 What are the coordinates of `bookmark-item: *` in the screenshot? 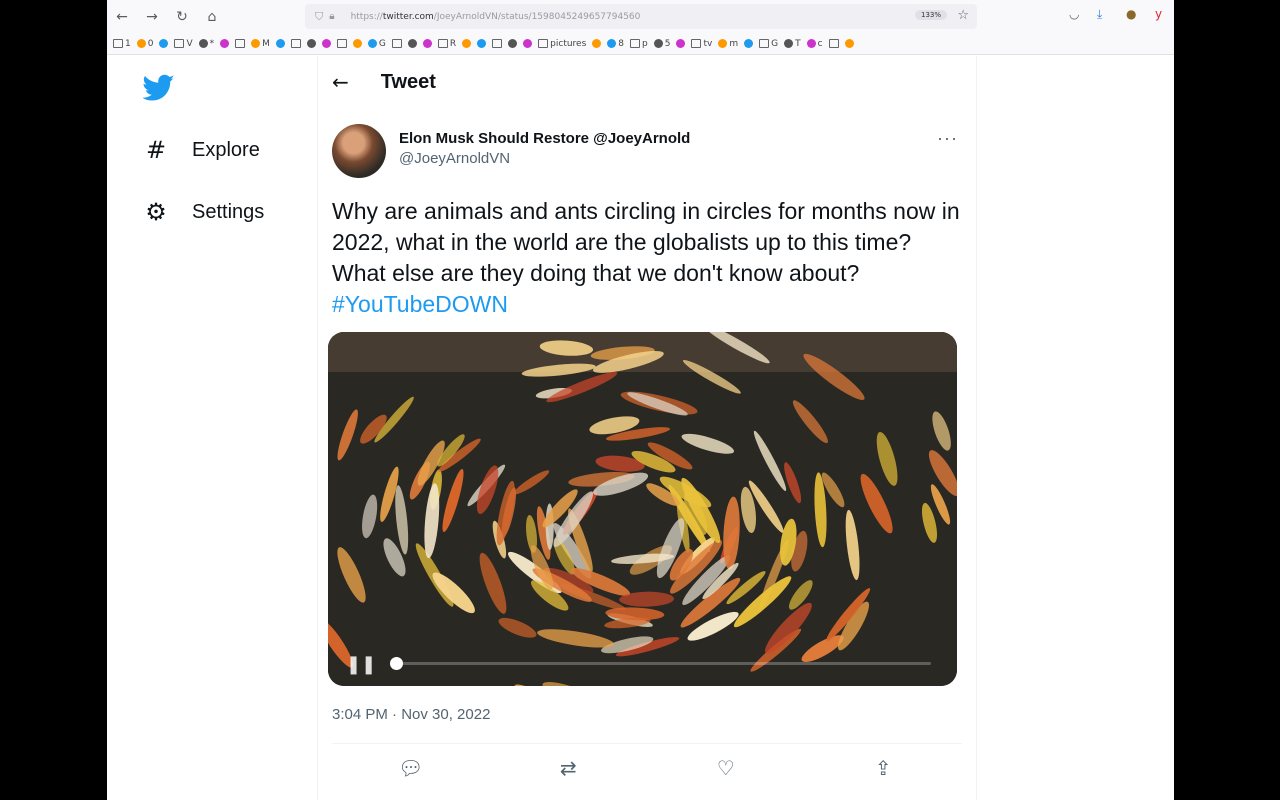 It's located at (206, 44).